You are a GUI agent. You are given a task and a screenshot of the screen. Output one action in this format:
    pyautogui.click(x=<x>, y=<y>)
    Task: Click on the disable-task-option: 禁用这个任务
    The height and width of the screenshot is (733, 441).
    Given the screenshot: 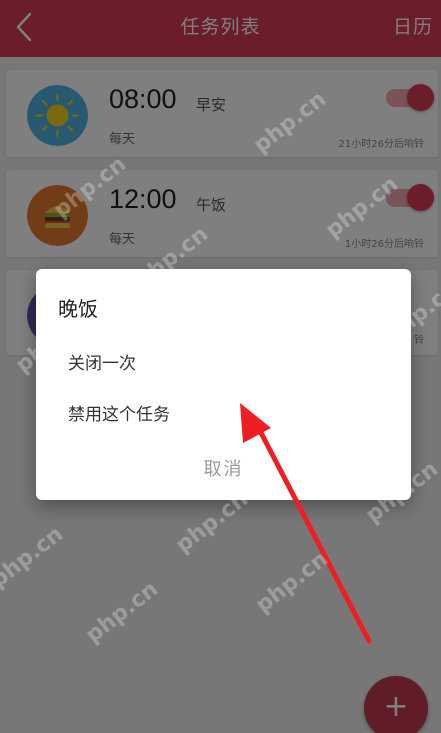 What is the action you would take?
    pyautogui.click(x=119, y=412)
    